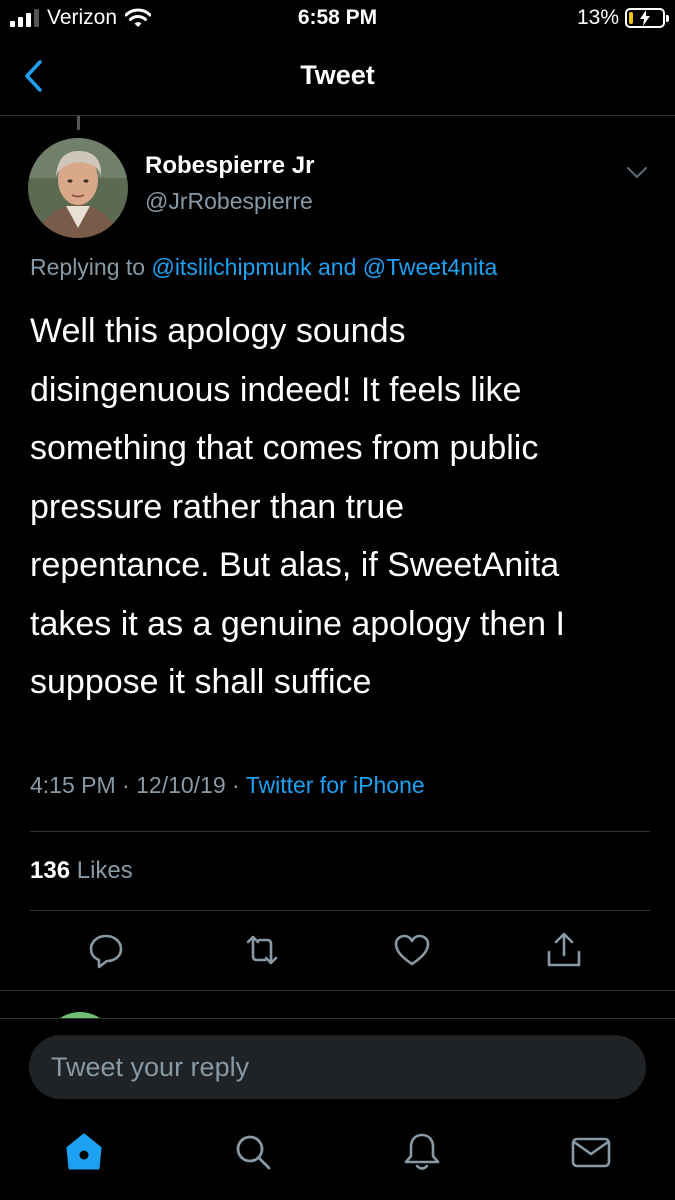 The width and height of the screenshot is (675, 1200). I want to click on reply-input, so click(337, 1067).